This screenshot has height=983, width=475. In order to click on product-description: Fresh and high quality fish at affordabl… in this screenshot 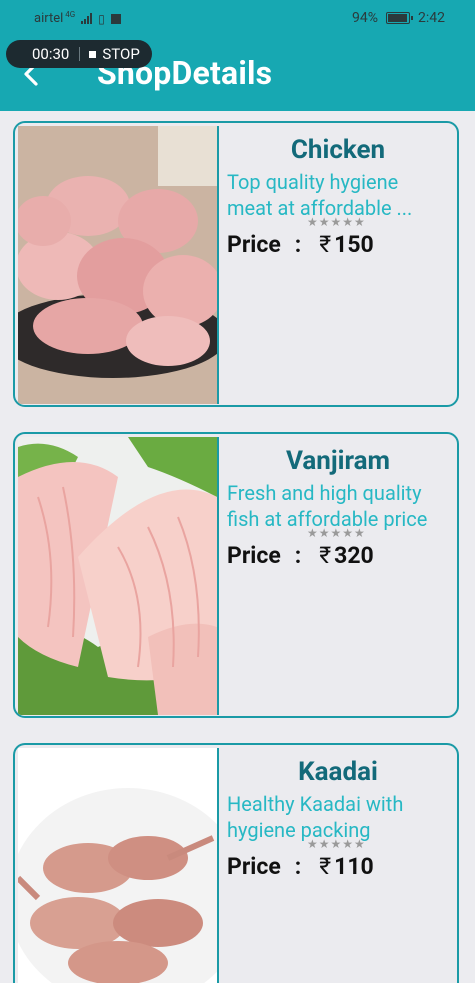, I will do `click(327, 506)`.